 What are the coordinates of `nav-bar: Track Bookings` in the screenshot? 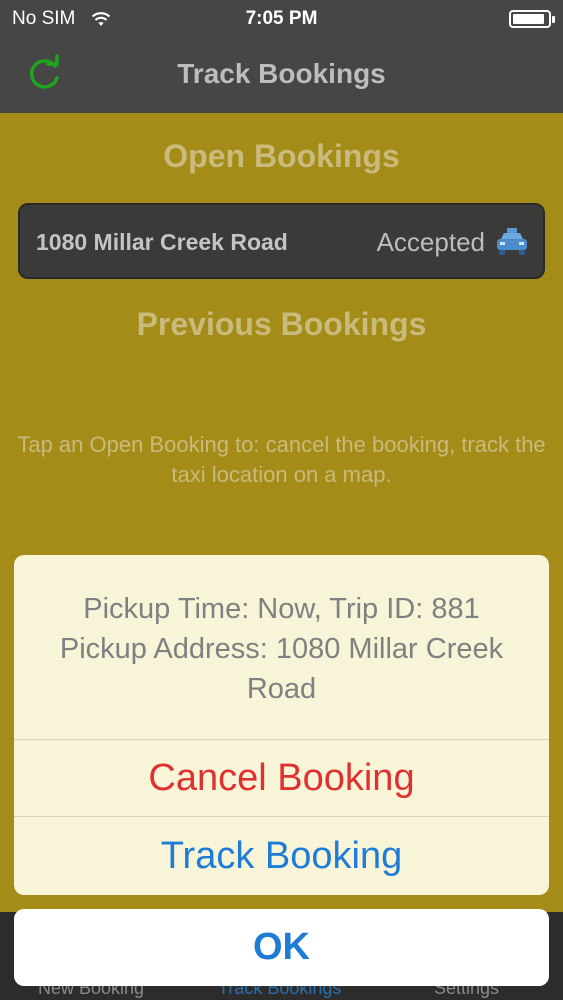 It's located at (281, 75).